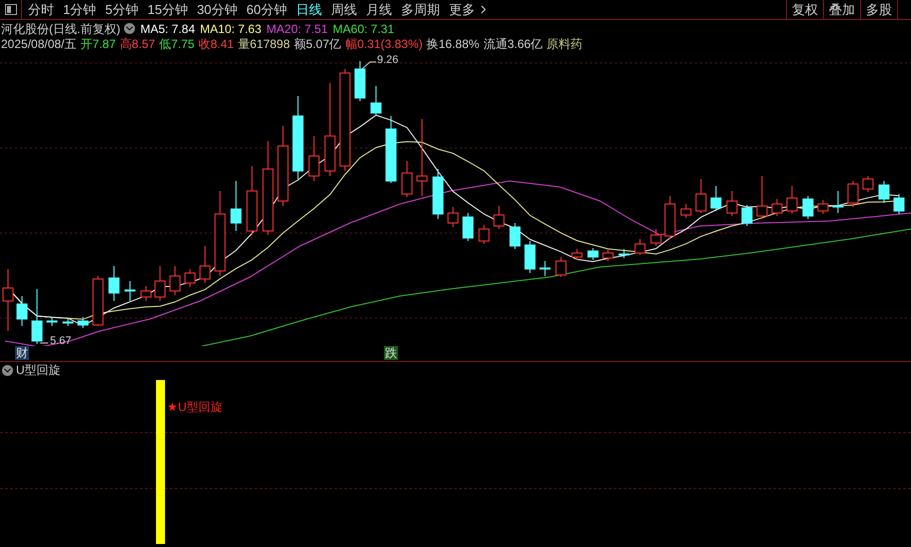 Image resolution: width=911 pixels, height=547 pixels. I want to click on period-tab: 日线, so click(309, 10).